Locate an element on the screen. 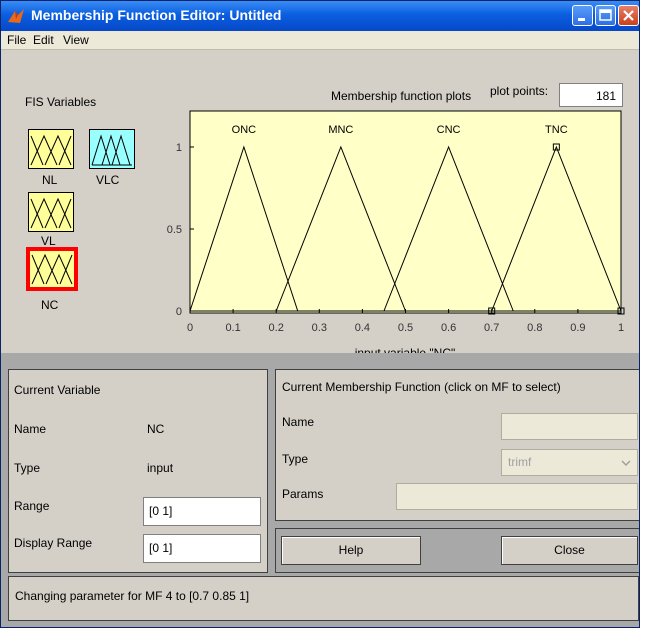 The height and width of the screenshot is (631, 648). chevron-down-icon is located at coordinates (626, 463).